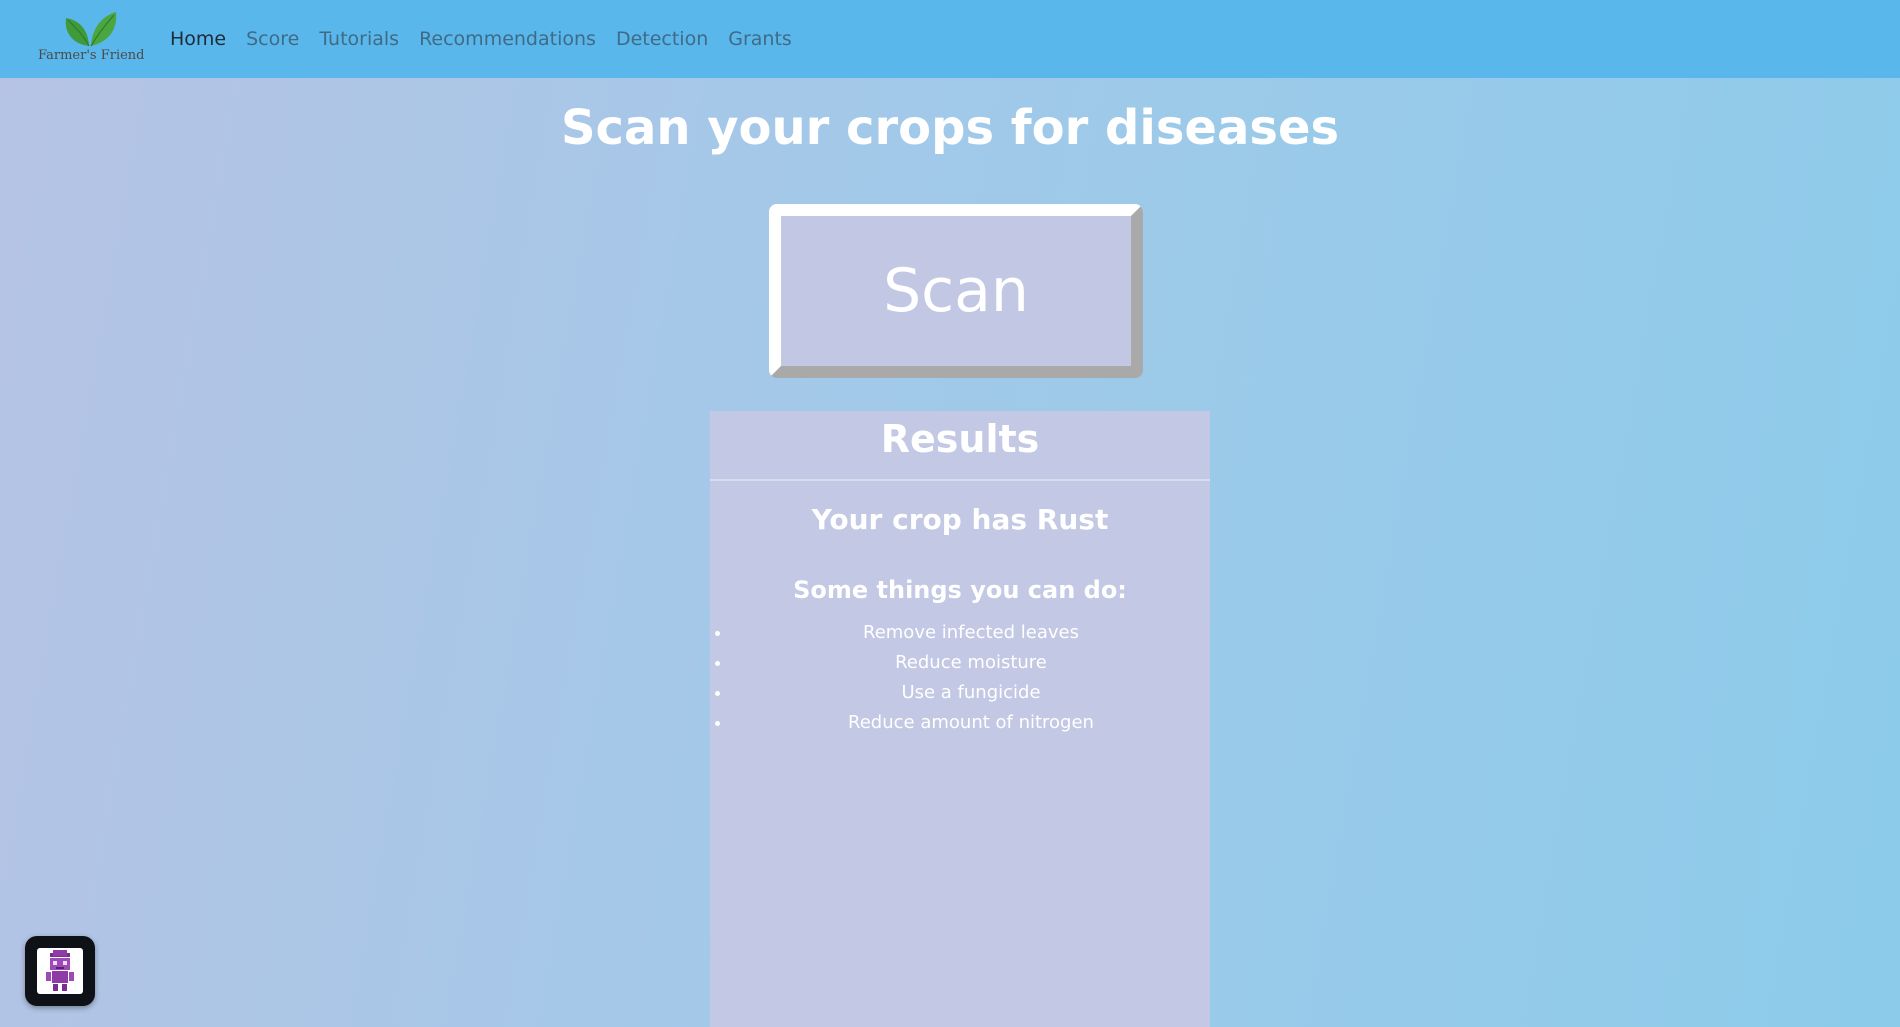 This screenshot has width=1900, height=1027. Describe the element at coordinates (91, 29) in the screenshot. I see `leaf-icon` at that location.